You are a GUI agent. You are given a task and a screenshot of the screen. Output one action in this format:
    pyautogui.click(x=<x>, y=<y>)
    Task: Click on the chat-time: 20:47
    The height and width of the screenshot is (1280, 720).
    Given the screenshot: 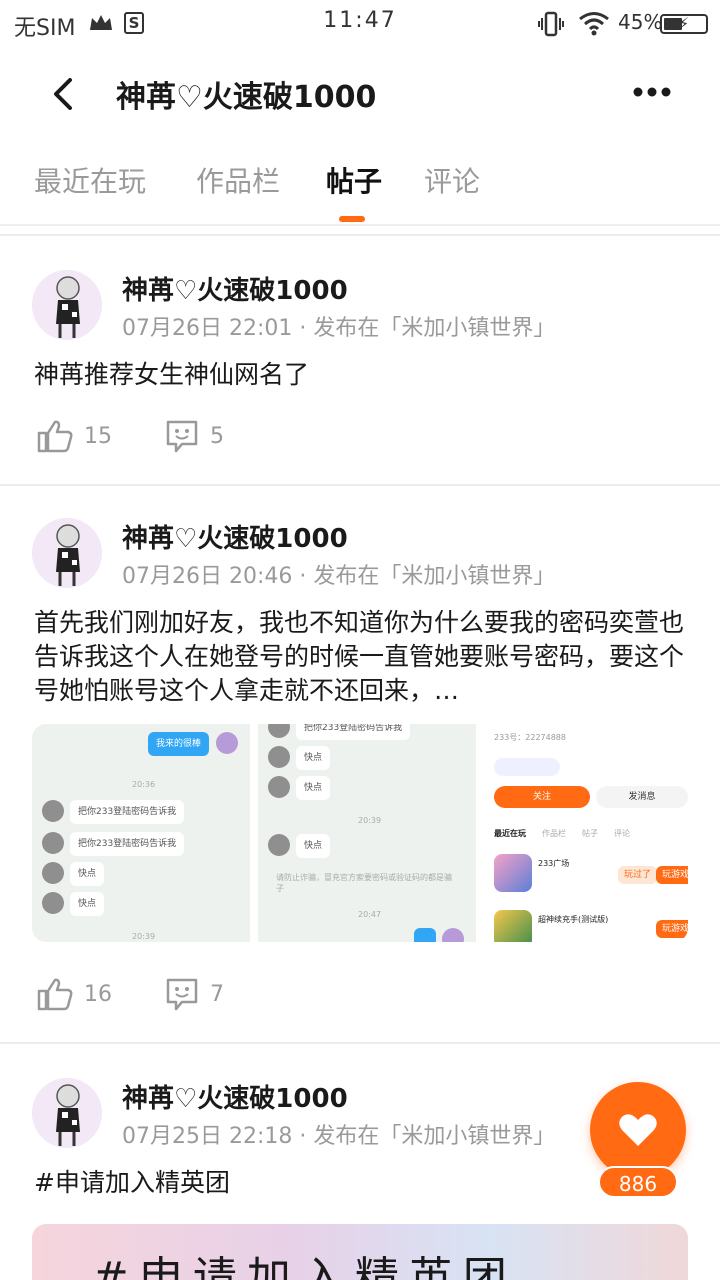 What is the action you would take?
    pyautogui.click(x=370, y=914)
    